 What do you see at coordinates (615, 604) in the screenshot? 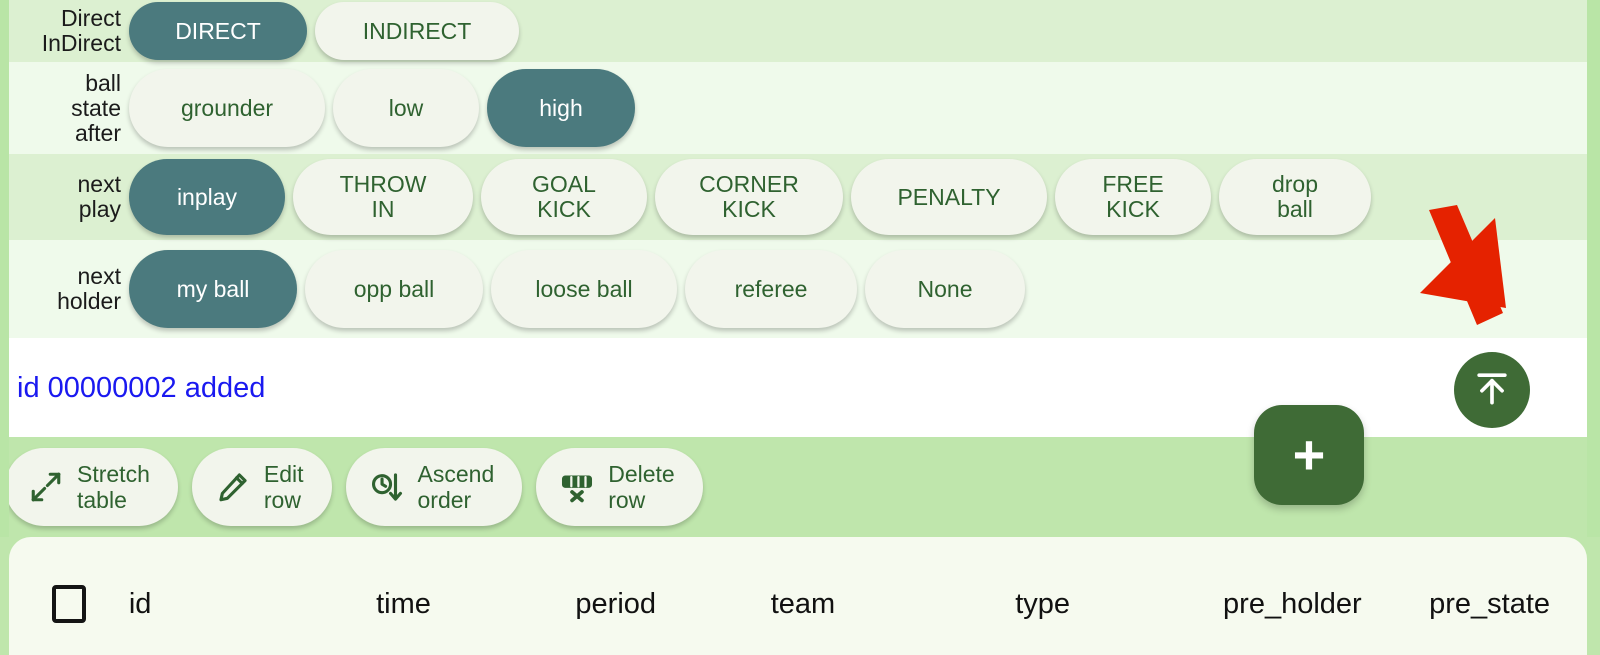
I see `table-col-period: period` at bounding box center [615, 604].